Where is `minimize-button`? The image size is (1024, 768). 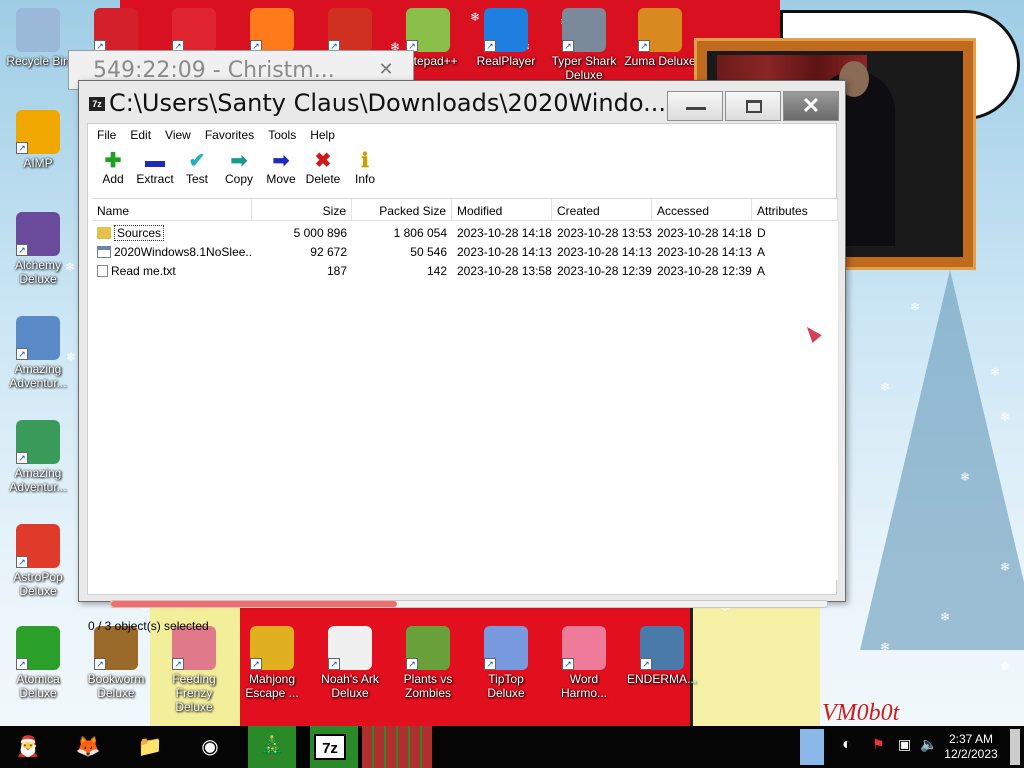 minimize-button is located at coordinates (695, 106).